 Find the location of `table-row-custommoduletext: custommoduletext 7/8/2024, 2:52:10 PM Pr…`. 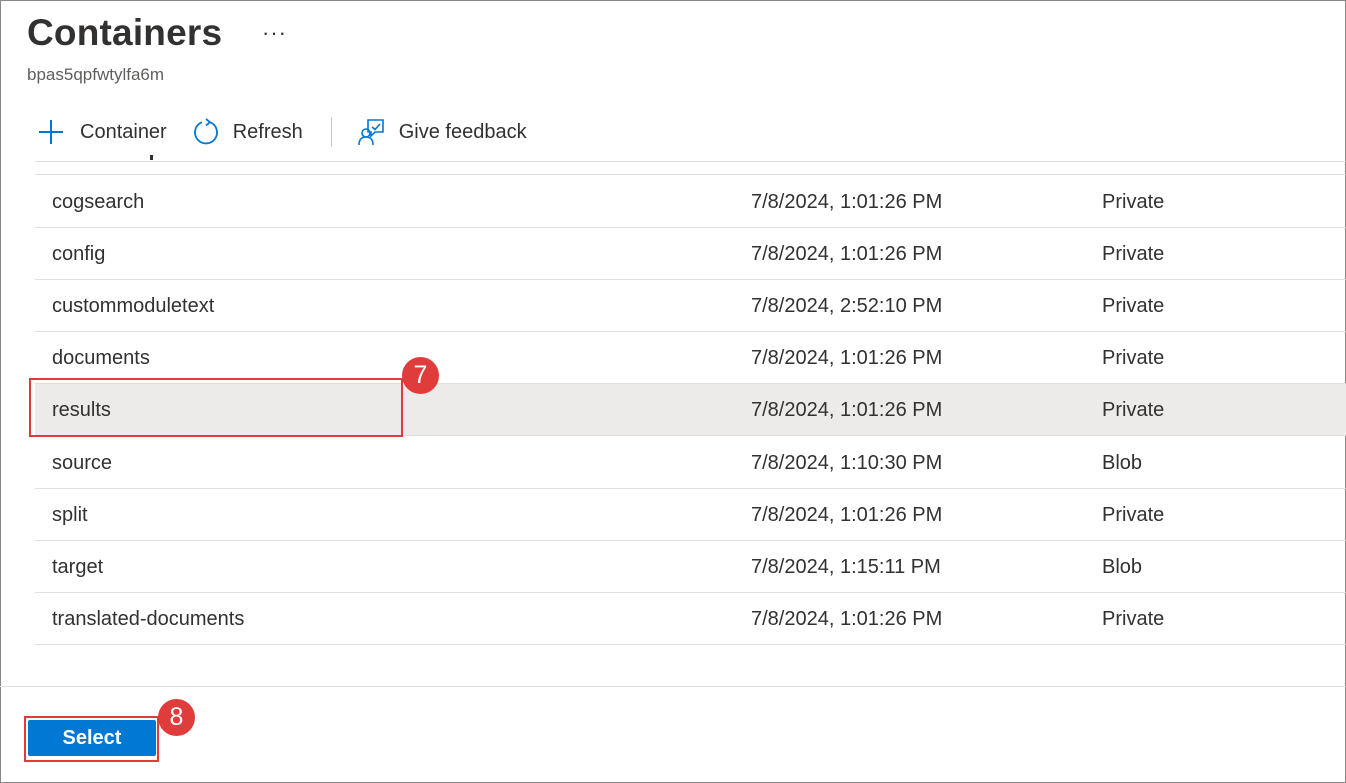

table-row-custommoduletext: custommoduletext 7/8/2024, 2:52:10 PM Pr… is located at coordinates (690, 306).